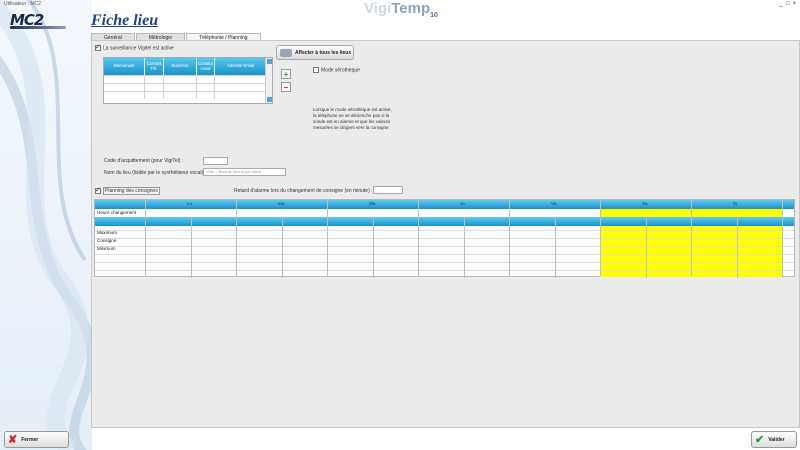  What do you see at coordinates (98, 190) in the screenshot?
I see `planning-checkbox` at bounding box center [98, 190].